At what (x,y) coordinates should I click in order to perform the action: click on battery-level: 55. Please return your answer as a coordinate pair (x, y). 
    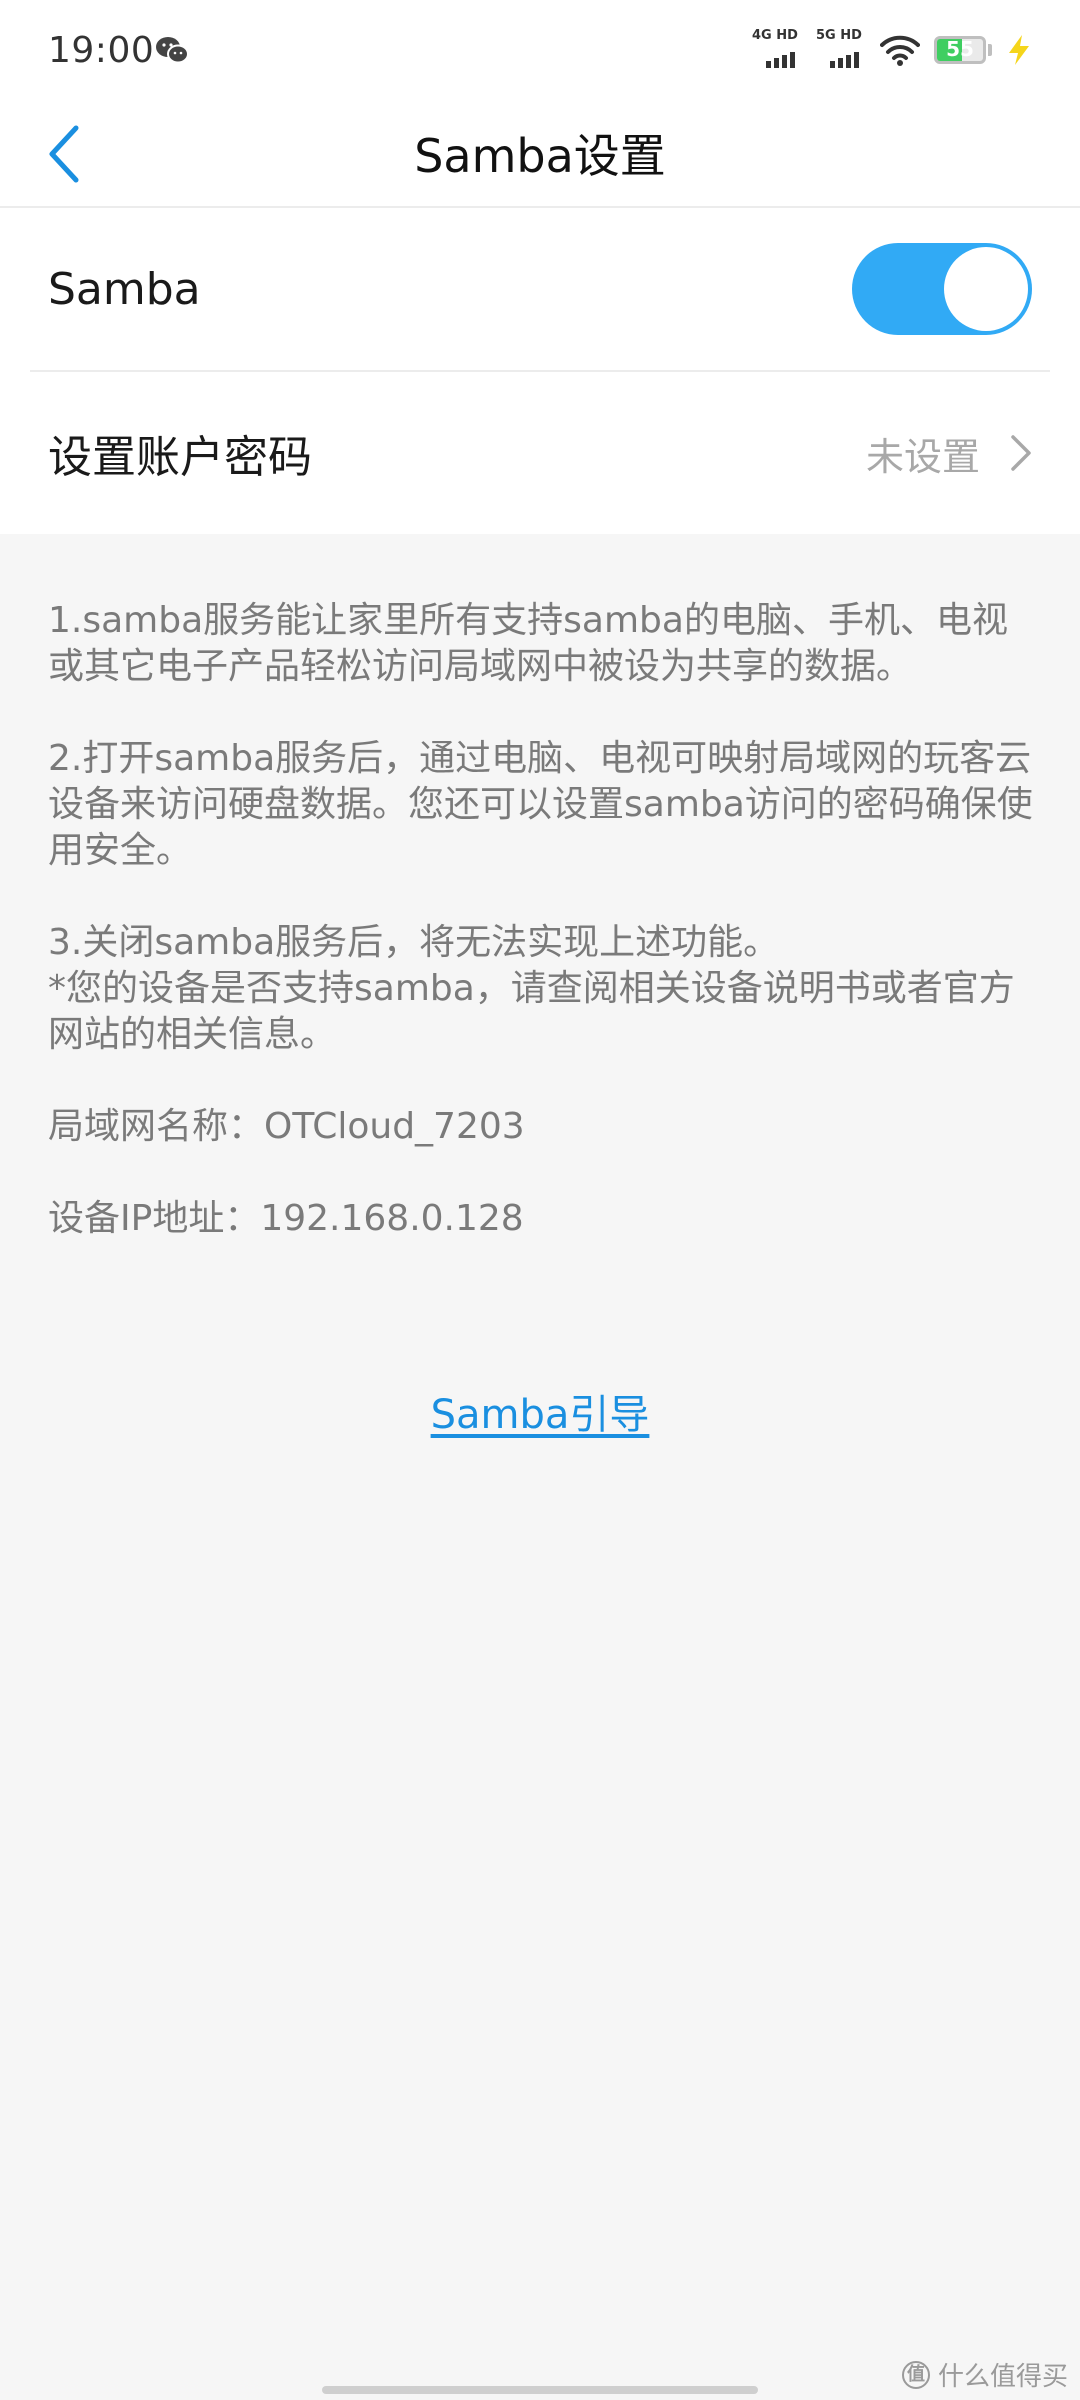
    Looking at the image, I should click on (960, 49).